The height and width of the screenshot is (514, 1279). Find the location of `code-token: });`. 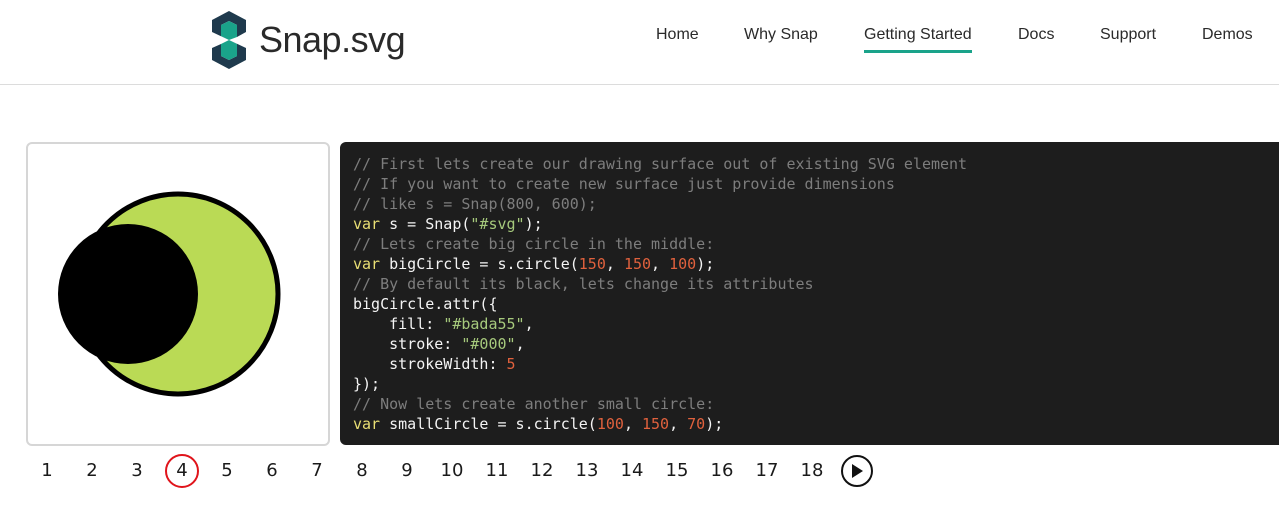

code-token: }); is located at coordinates (367, 384).